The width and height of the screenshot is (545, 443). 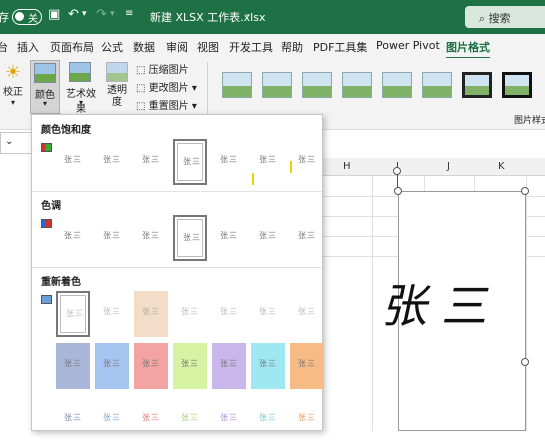 What do you see at coordinates (408, 45) in the screenshot?
I see `tab-power-pivot: Power Pivot` at bounding box center [408, 45].